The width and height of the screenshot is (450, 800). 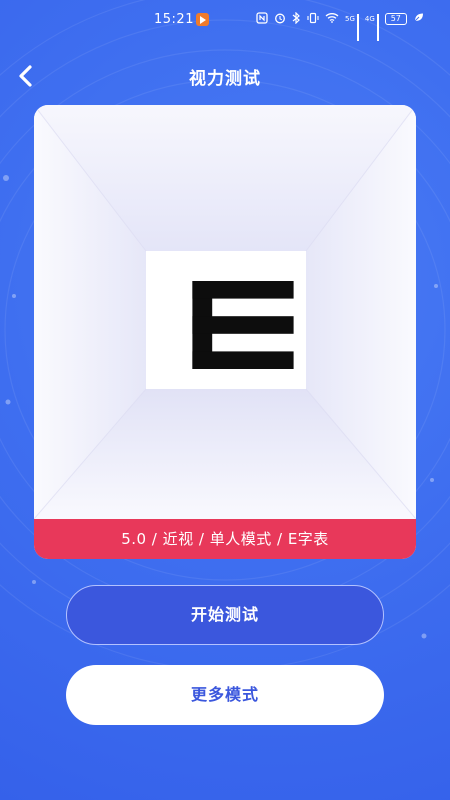 I want to click on tumbling-e-optotype, so click(x=243, y=325).